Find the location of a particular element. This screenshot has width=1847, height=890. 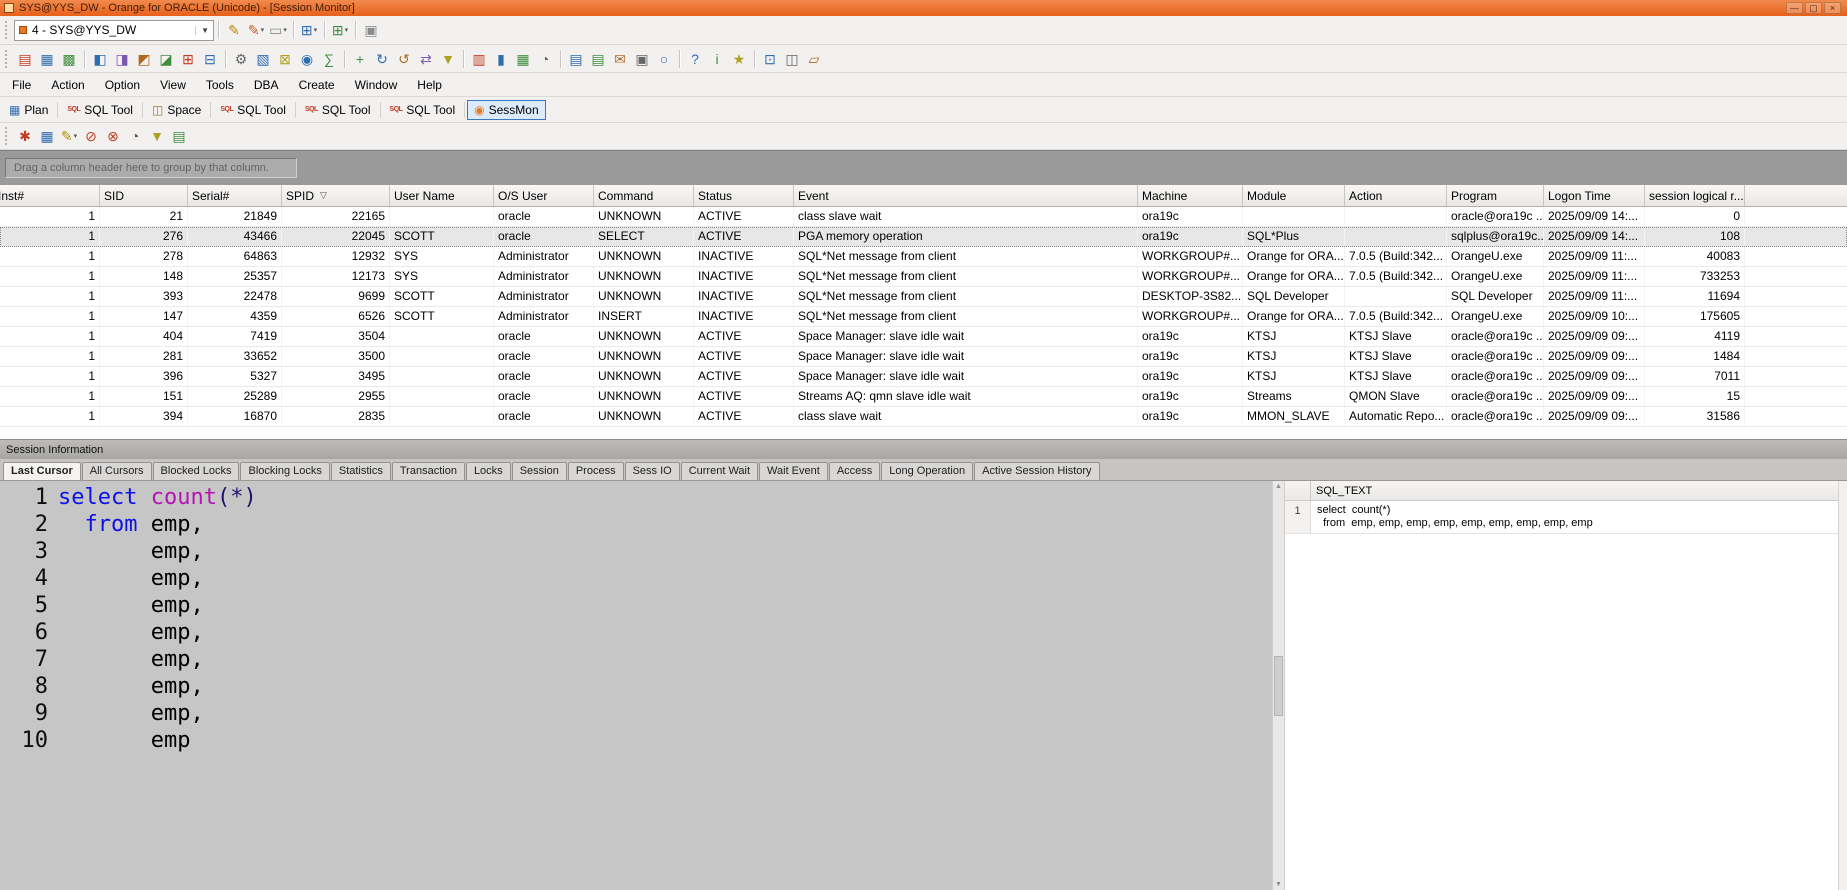

refresh-flower-icon: ✱ is located at coordinates (25, 136).